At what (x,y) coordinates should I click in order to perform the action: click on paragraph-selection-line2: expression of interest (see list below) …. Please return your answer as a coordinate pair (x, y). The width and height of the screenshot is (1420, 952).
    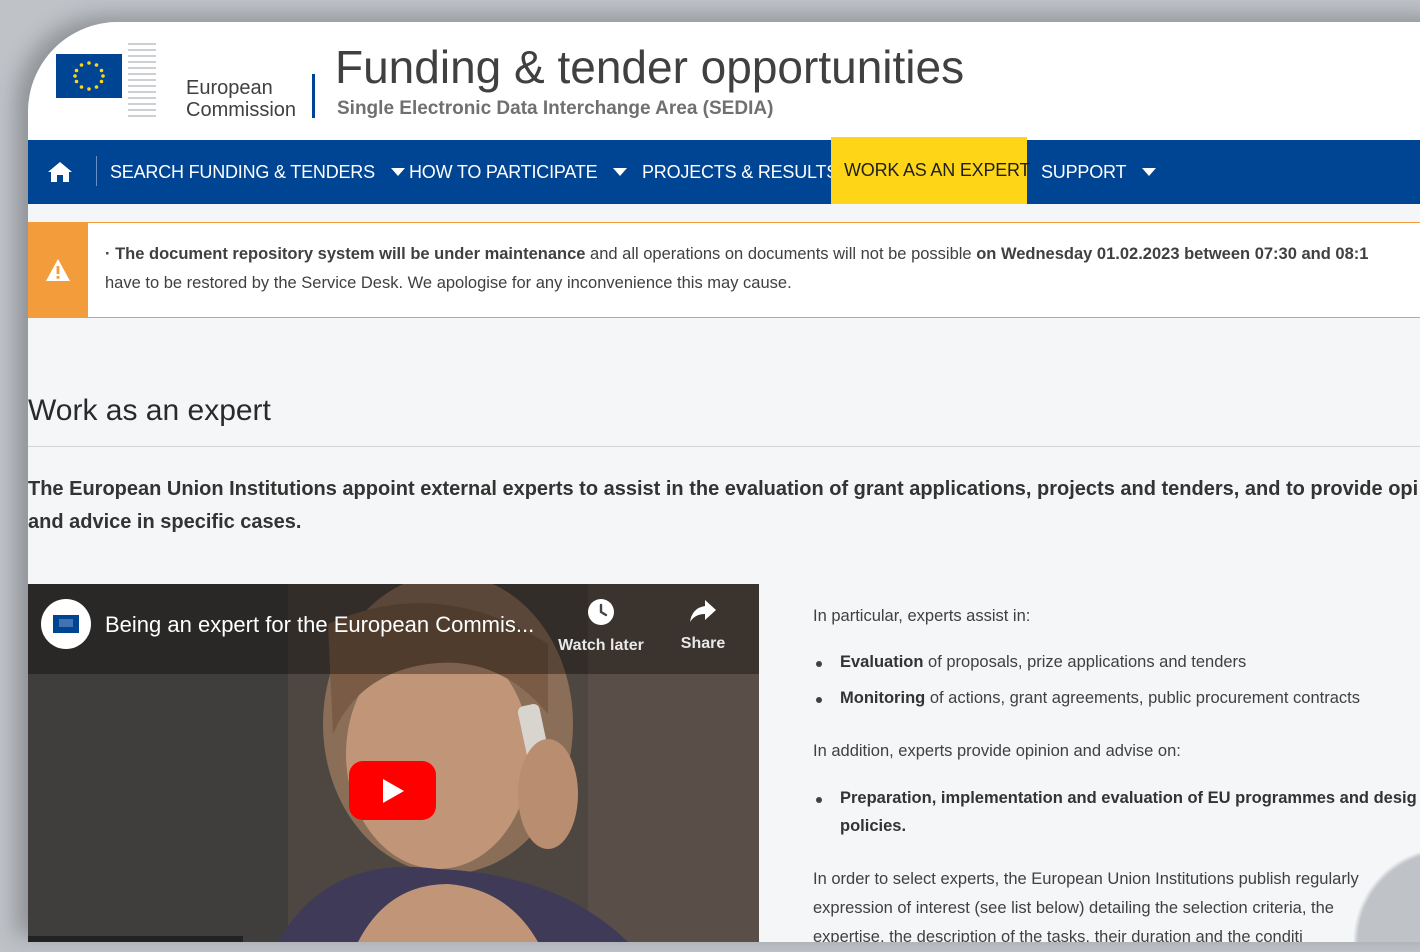
    Looking at the image, I should click on (1073, 908).